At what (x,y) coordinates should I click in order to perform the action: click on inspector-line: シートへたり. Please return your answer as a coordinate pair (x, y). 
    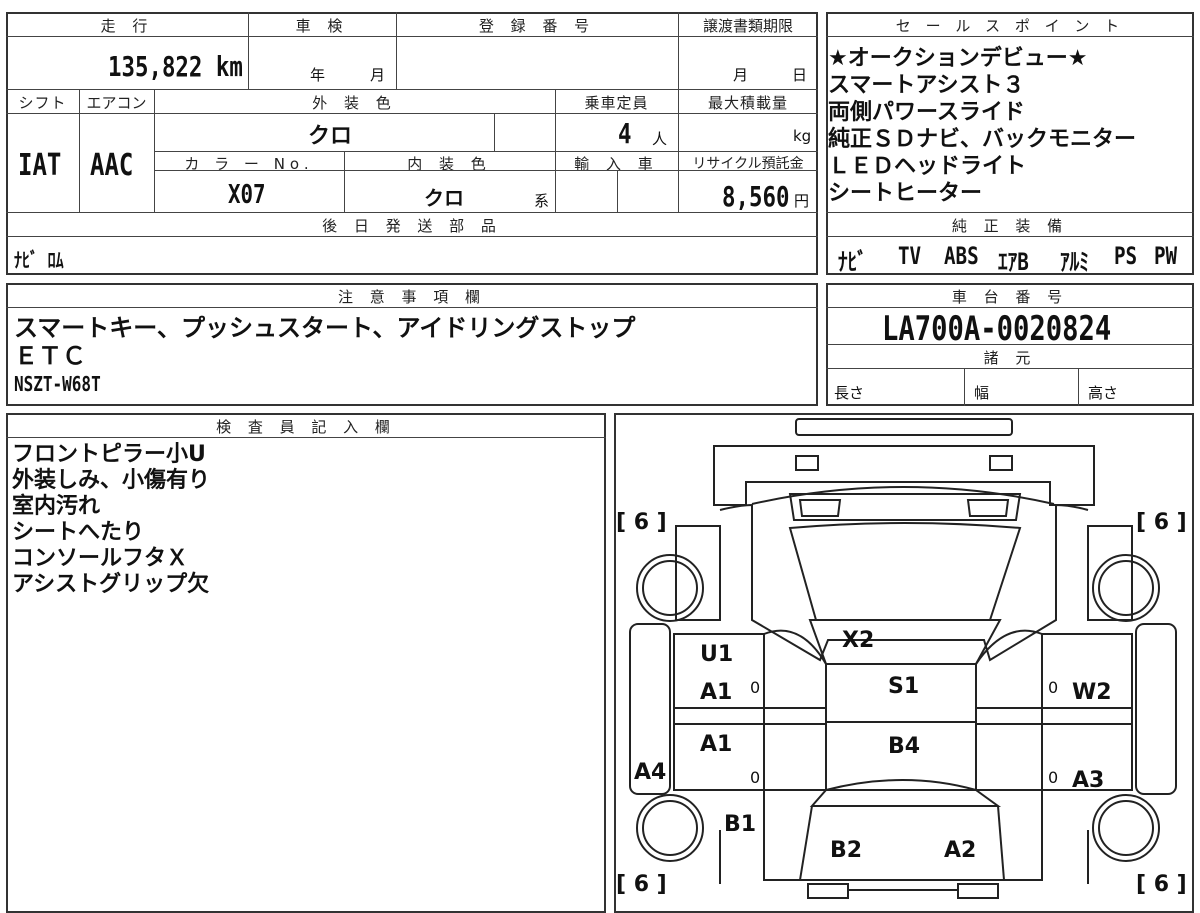
    Looking at the image, I should click on (78, 532).